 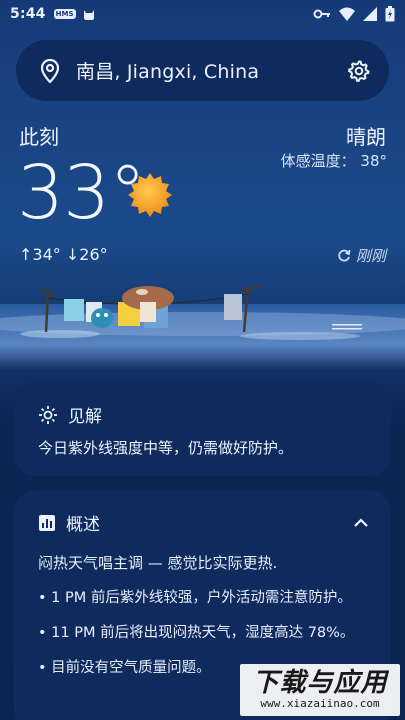 What do you see at coordinates (64, 14) in the screenshot?
I see `hms-icon: HMS` at bounding box center [64, 14].